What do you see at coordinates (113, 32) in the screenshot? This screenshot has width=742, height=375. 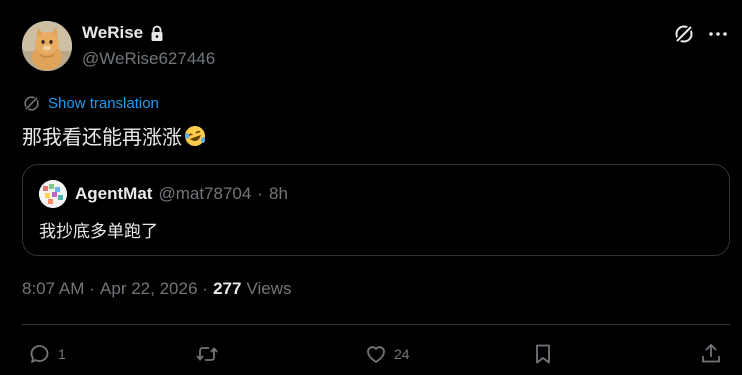 I see `author-name-text: WeRise` at bounding box center [113, 32].